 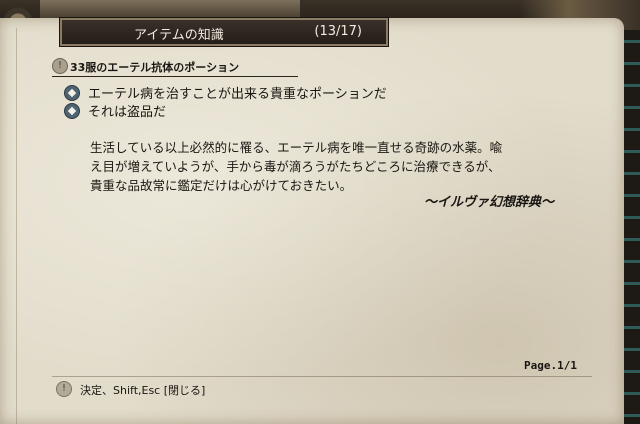 I want to click on window-title: アイテムの知識, so click(x=179, y=35).